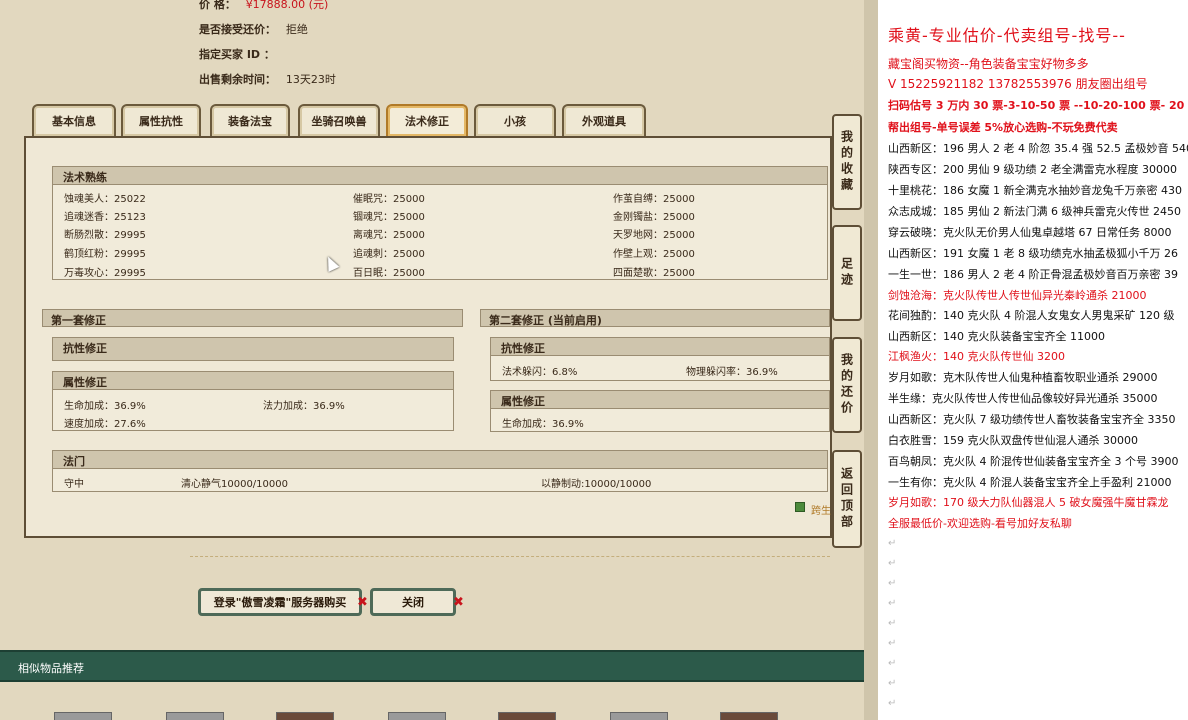 This screenshot has height=720, width=1188. Describe the element at coordinates (105, 254) in the screenshot. I see `spell-cell: 鹤顶红粉：29995` at that location.